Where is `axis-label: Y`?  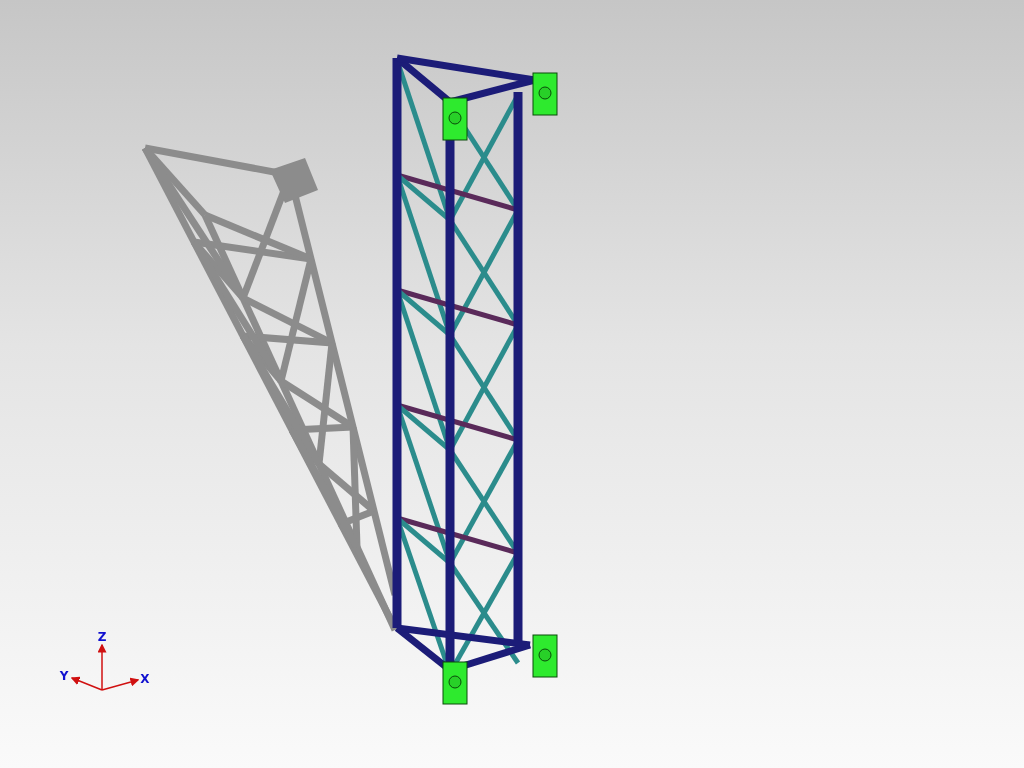
axis-label: Y is located at coordinates (64, 676).